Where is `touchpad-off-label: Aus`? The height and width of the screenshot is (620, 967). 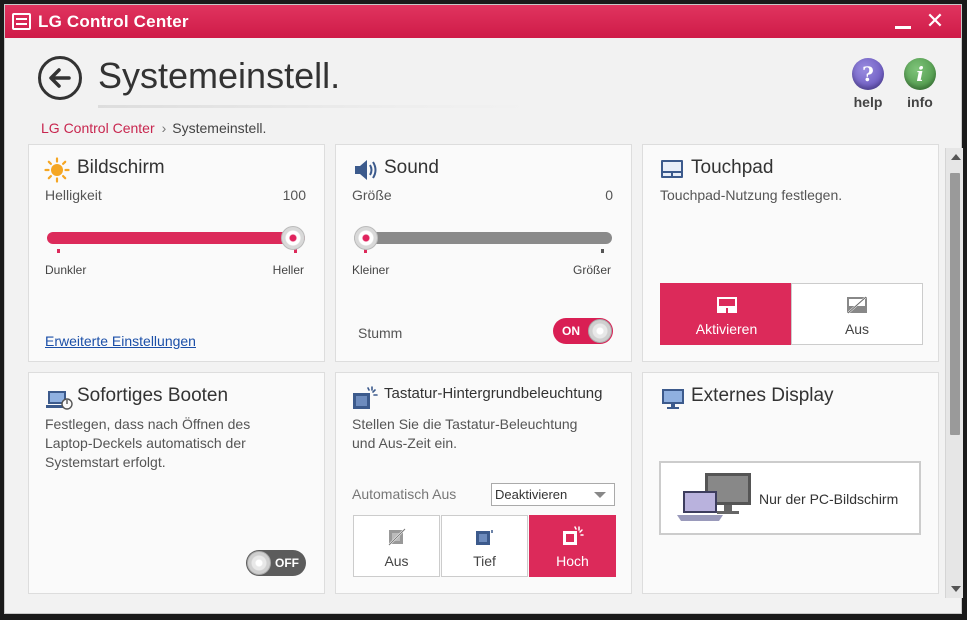
touchpad-off-label: Aus is located at coordinates (857, 329).